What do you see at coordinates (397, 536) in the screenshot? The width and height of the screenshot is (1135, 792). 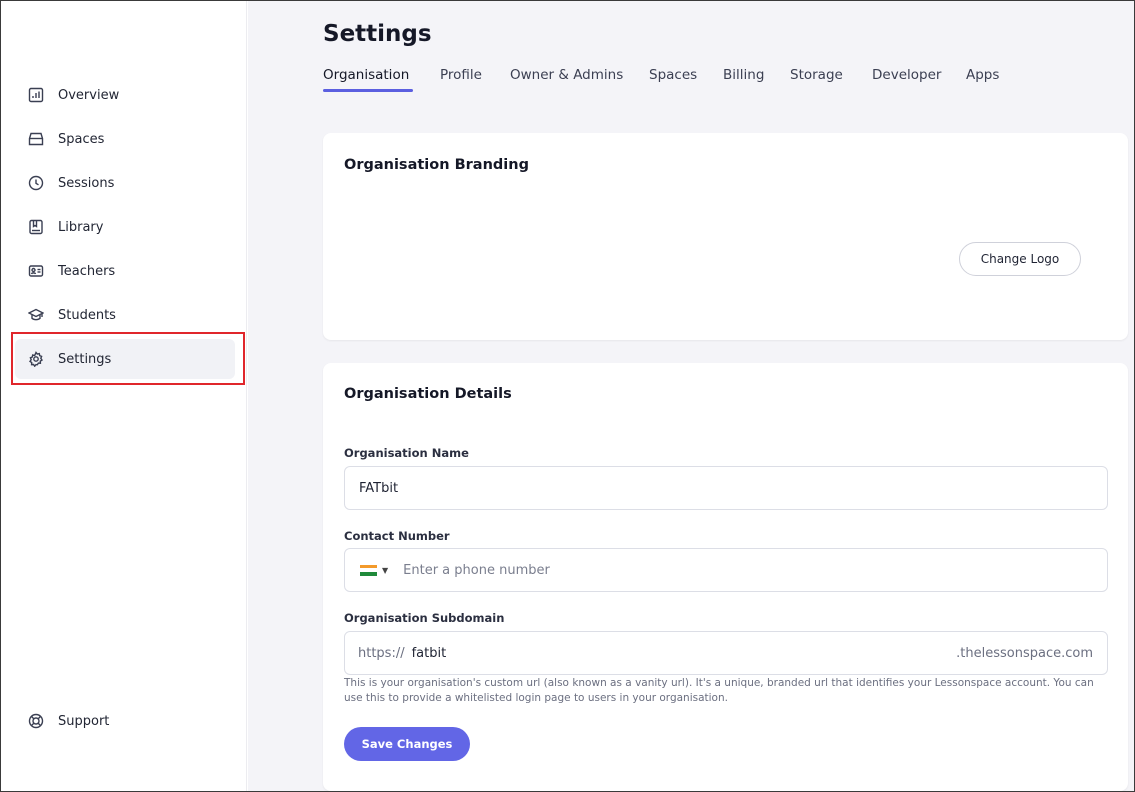 I see `contact-number-label: Contact Number` at bounding box center [397, 536].